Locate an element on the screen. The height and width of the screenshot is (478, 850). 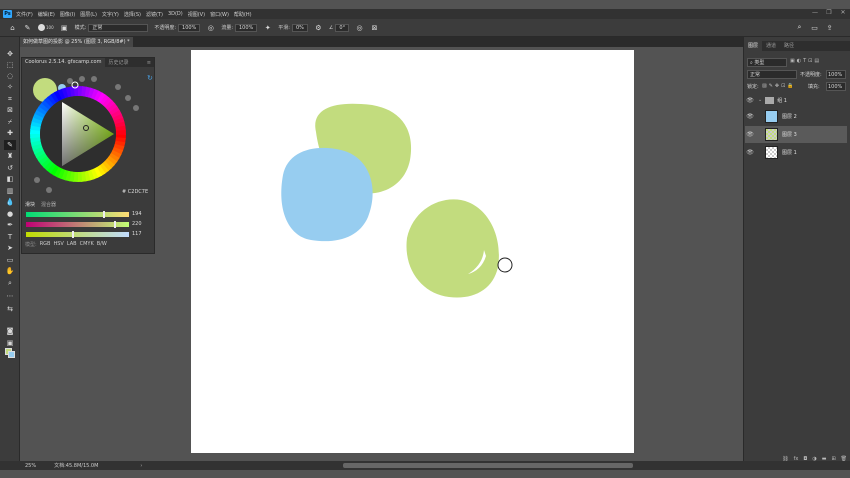
document-tab: 如何做草图的投影 @ 25% (图层 3, RGB/8#) * is located at coordinates (76, 42).